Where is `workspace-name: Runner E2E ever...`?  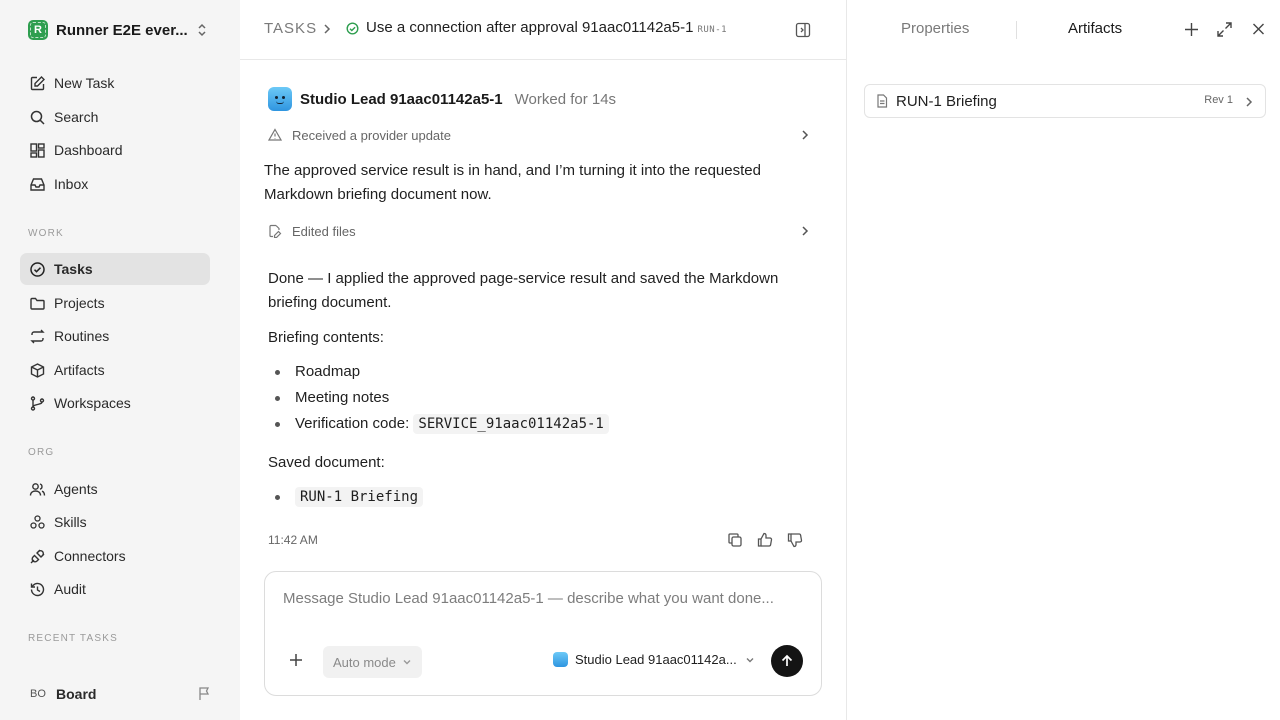 workspace-name: Runner E2E ever... is located at coordinates (122, 30).